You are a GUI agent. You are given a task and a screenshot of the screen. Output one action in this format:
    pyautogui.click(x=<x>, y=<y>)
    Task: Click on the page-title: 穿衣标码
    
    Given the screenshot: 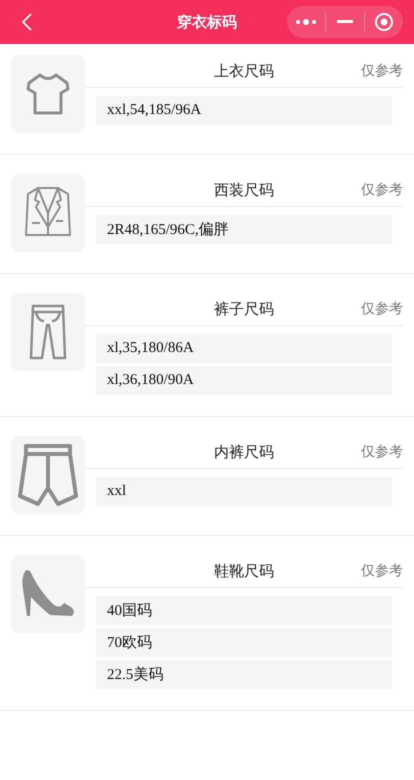 What is the action you would take?
    pyautogui.click(x=207, y=22)
    